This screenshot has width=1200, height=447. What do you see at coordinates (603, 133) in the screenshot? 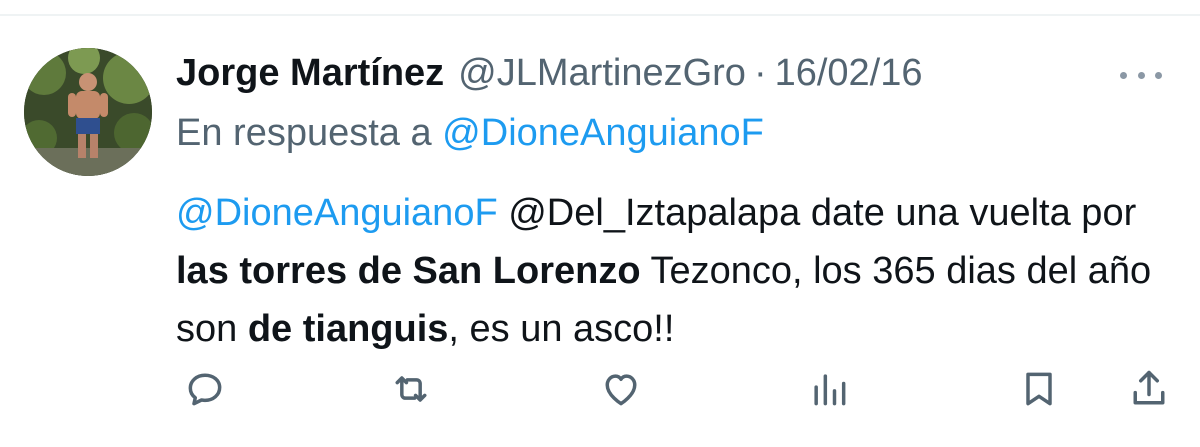
I see `reply-to-mention: @DioneAnguianoF` at bounding box center [603, 133].